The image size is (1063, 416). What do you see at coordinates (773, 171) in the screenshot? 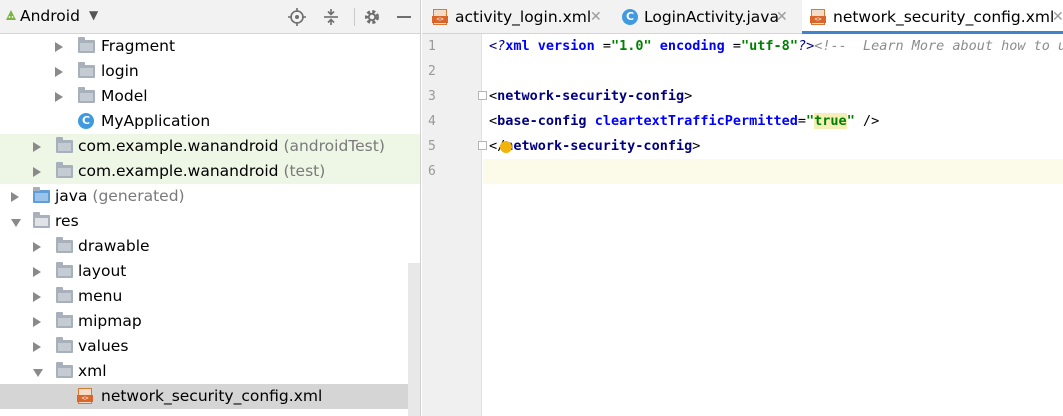
I see `current-code-line` at bounding box center [773, 171].